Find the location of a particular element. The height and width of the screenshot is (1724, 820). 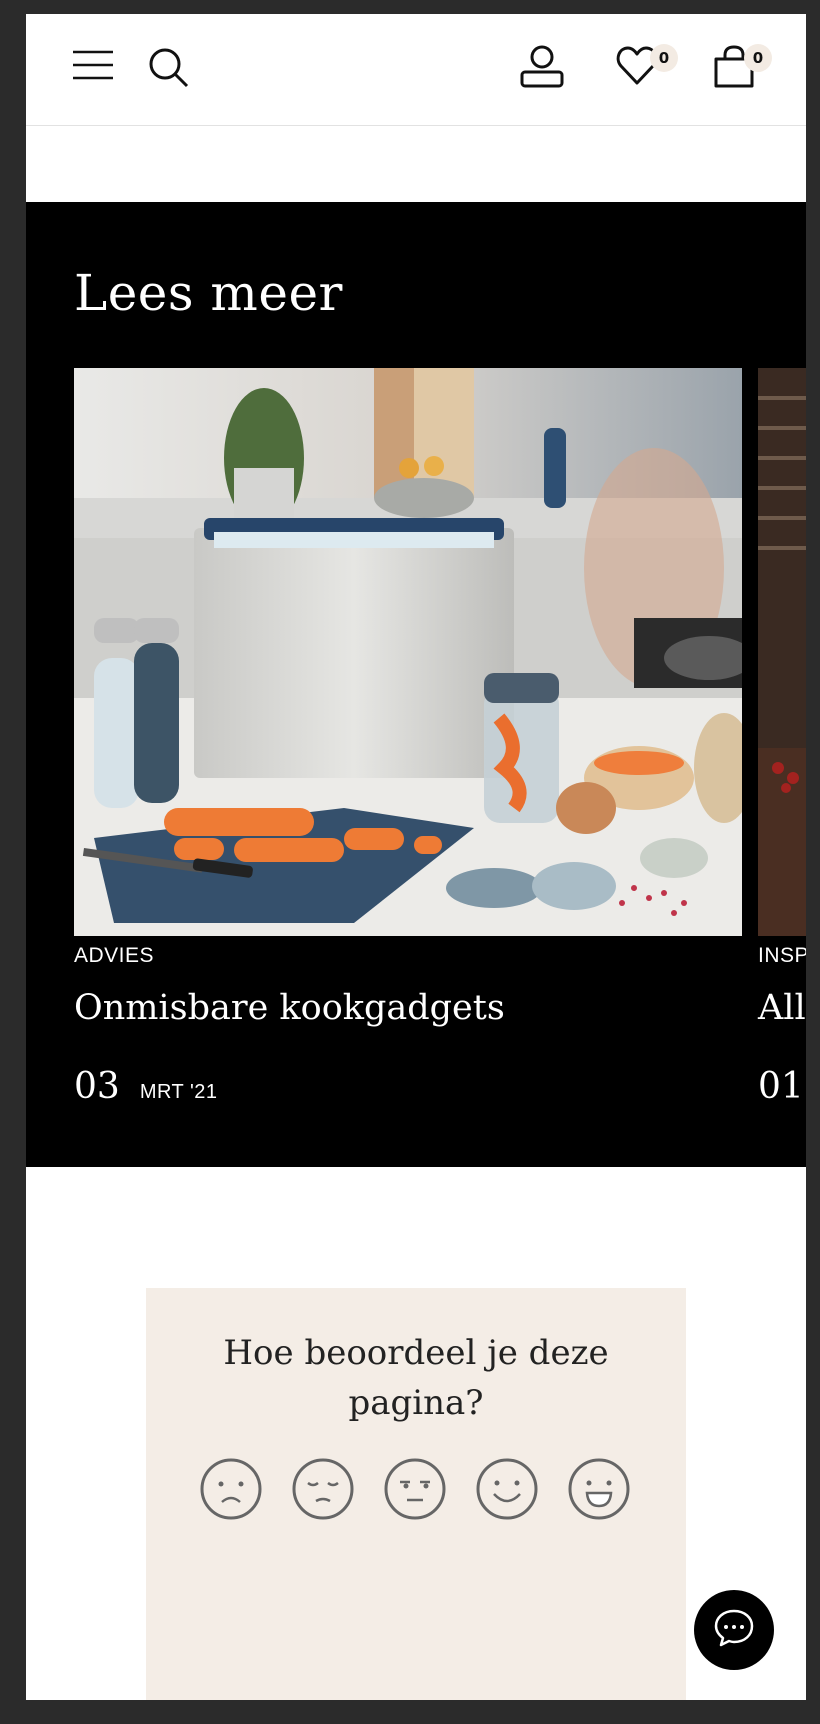

chat-button is located at coordinates (734, 1630).